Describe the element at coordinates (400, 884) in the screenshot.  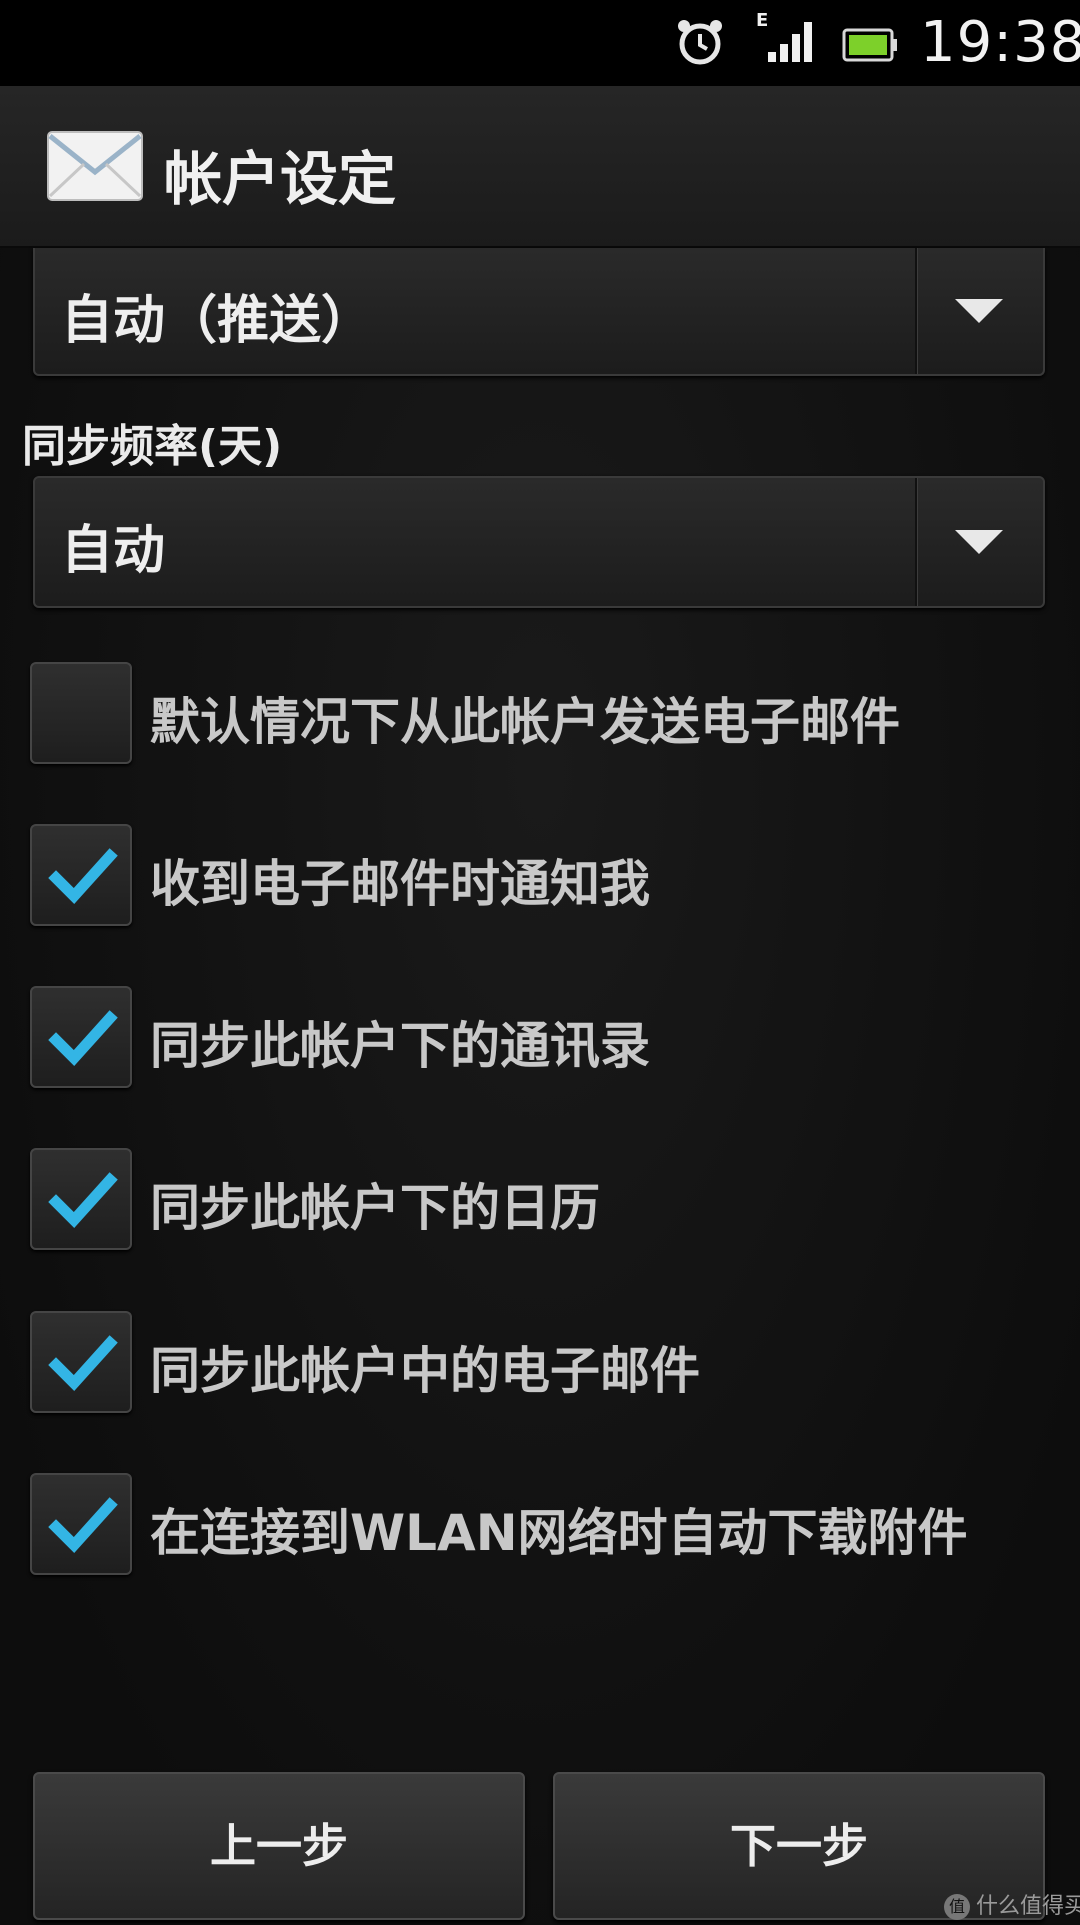
I see `option-label: 收到电子邮件时通知我` at that location.